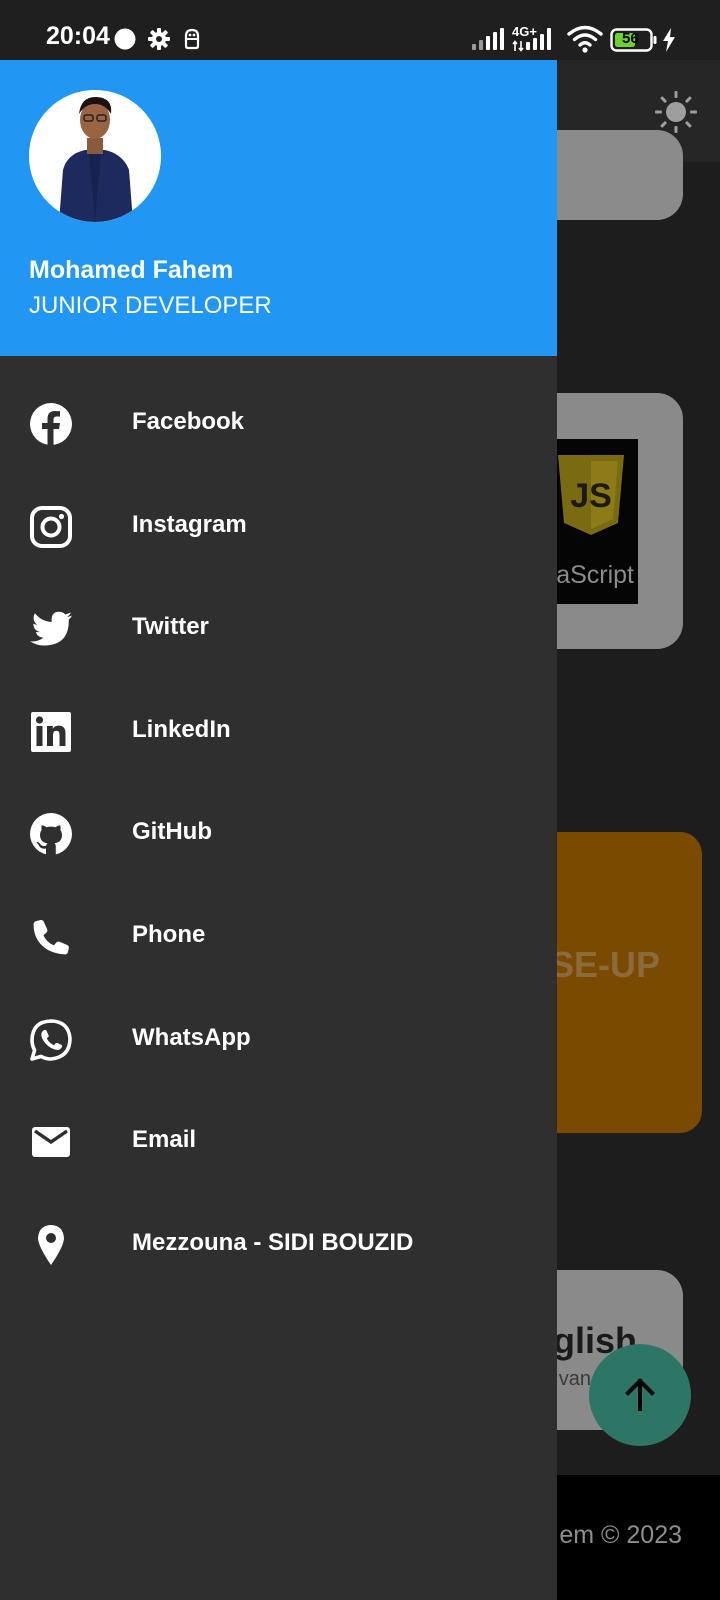 This screenshot has height=1600, width=720. Describe the element at coordinates (51, 424) in the screenshot. I see `facebook-icon` at that location.